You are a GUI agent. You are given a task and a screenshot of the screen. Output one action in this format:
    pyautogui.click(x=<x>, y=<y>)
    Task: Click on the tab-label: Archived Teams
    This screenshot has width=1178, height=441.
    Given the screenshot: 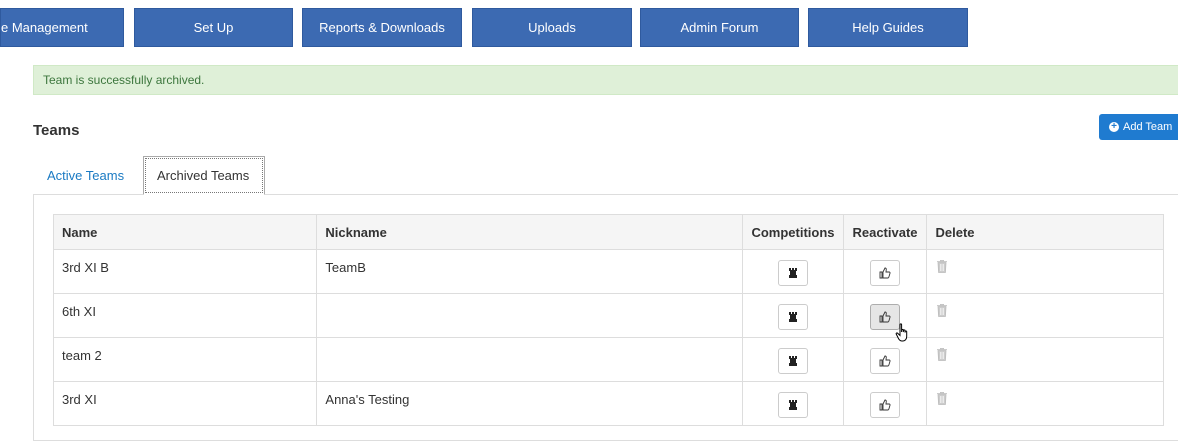 What is the action you would take?
    pyautogui.click(x=203, y=175)
    